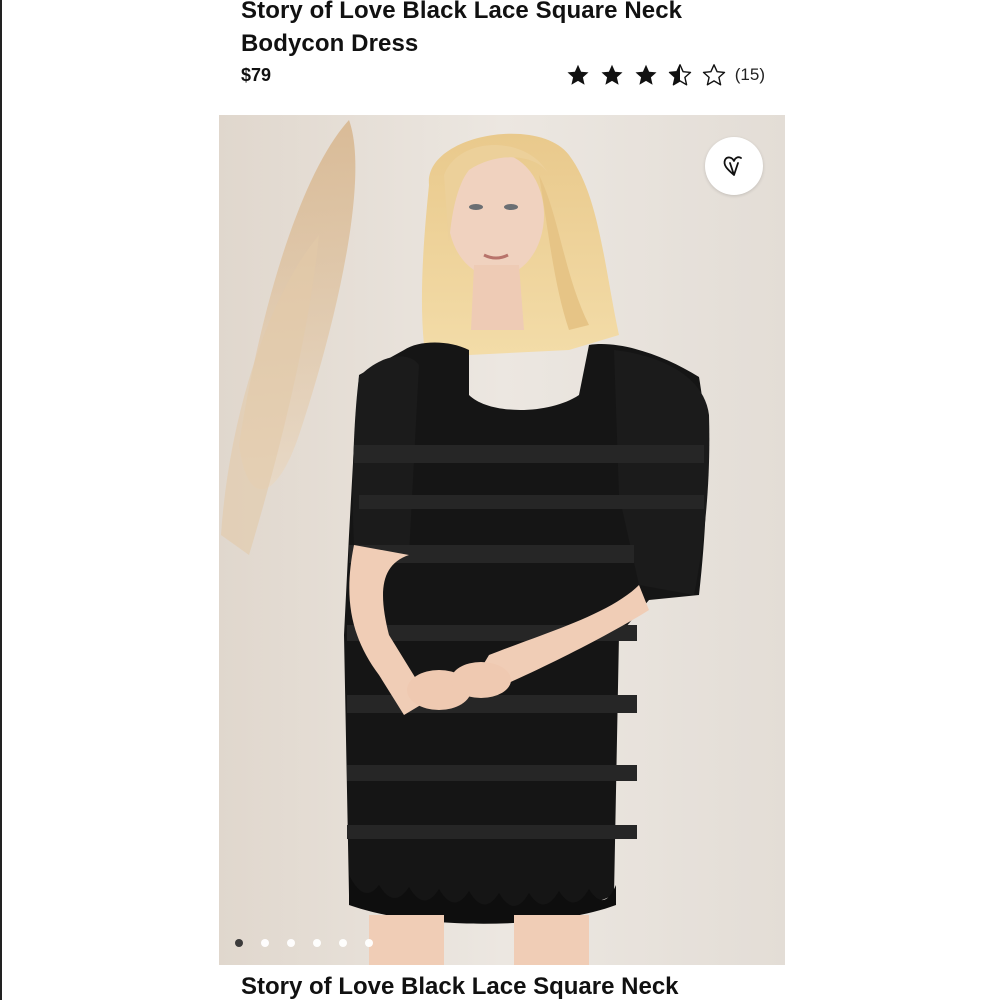 Image resolution: width=1000 pixels, height=1000 pixels. I want to click on product-title-line-1: Story of Love Black Lace Square Neck, so click(462, 12).